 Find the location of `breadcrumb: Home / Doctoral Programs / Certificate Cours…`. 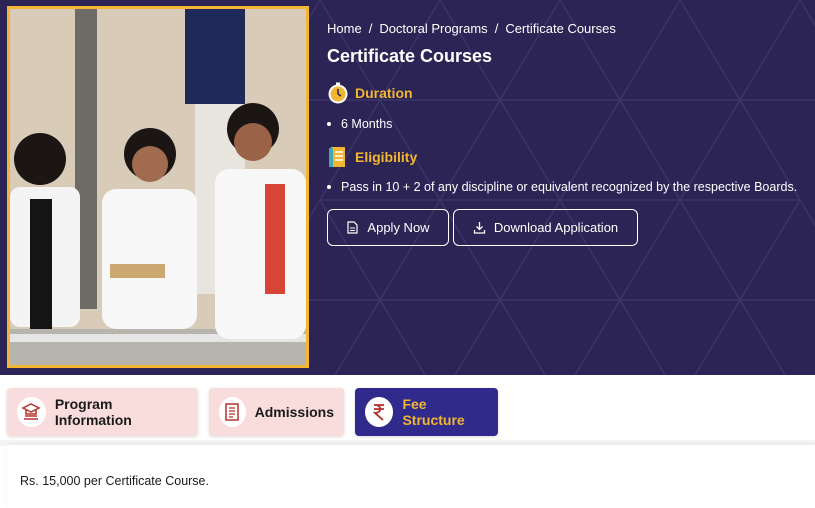

breadcrumb: Home / Doctoral Programs / Certificate Cours… is located at coordinates (471, 28).